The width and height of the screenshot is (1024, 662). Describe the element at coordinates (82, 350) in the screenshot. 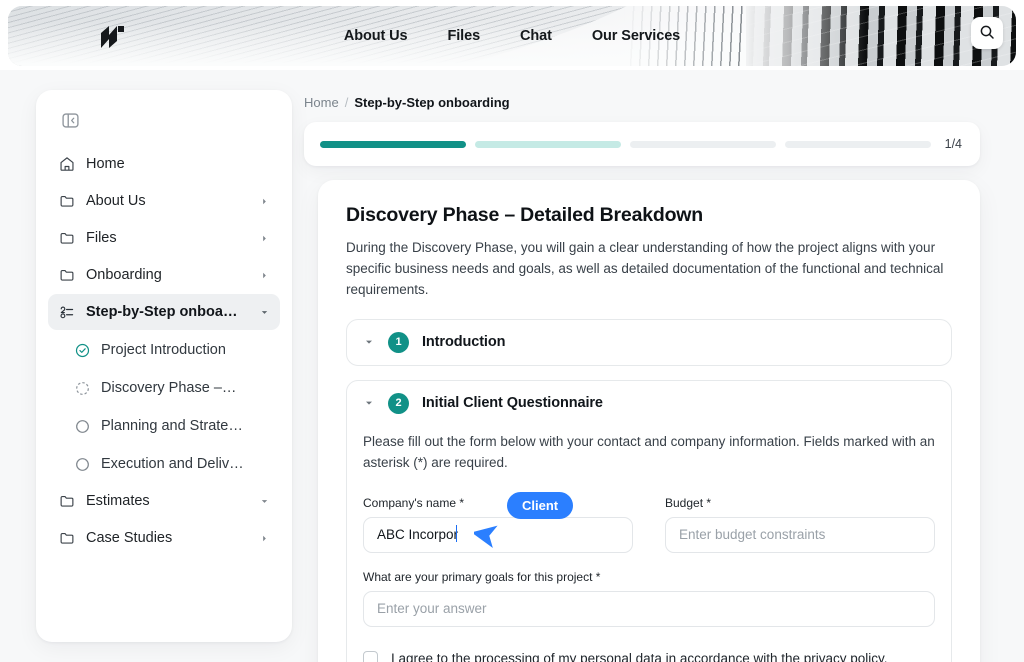

I see `check-circle-icon` at that location.